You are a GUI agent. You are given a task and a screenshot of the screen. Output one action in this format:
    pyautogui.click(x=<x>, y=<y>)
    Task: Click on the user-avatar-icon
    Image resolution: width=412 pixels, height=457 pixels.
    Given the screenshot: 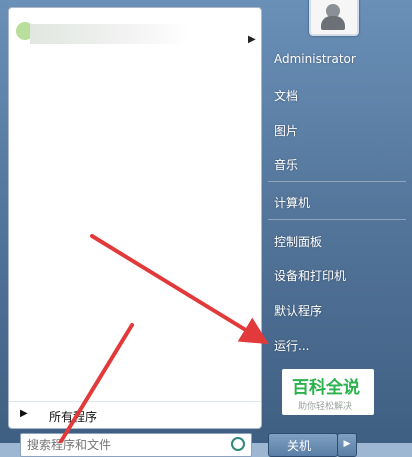 What is the action you would take?
    pyautogui.click(x=334, y=18)
    